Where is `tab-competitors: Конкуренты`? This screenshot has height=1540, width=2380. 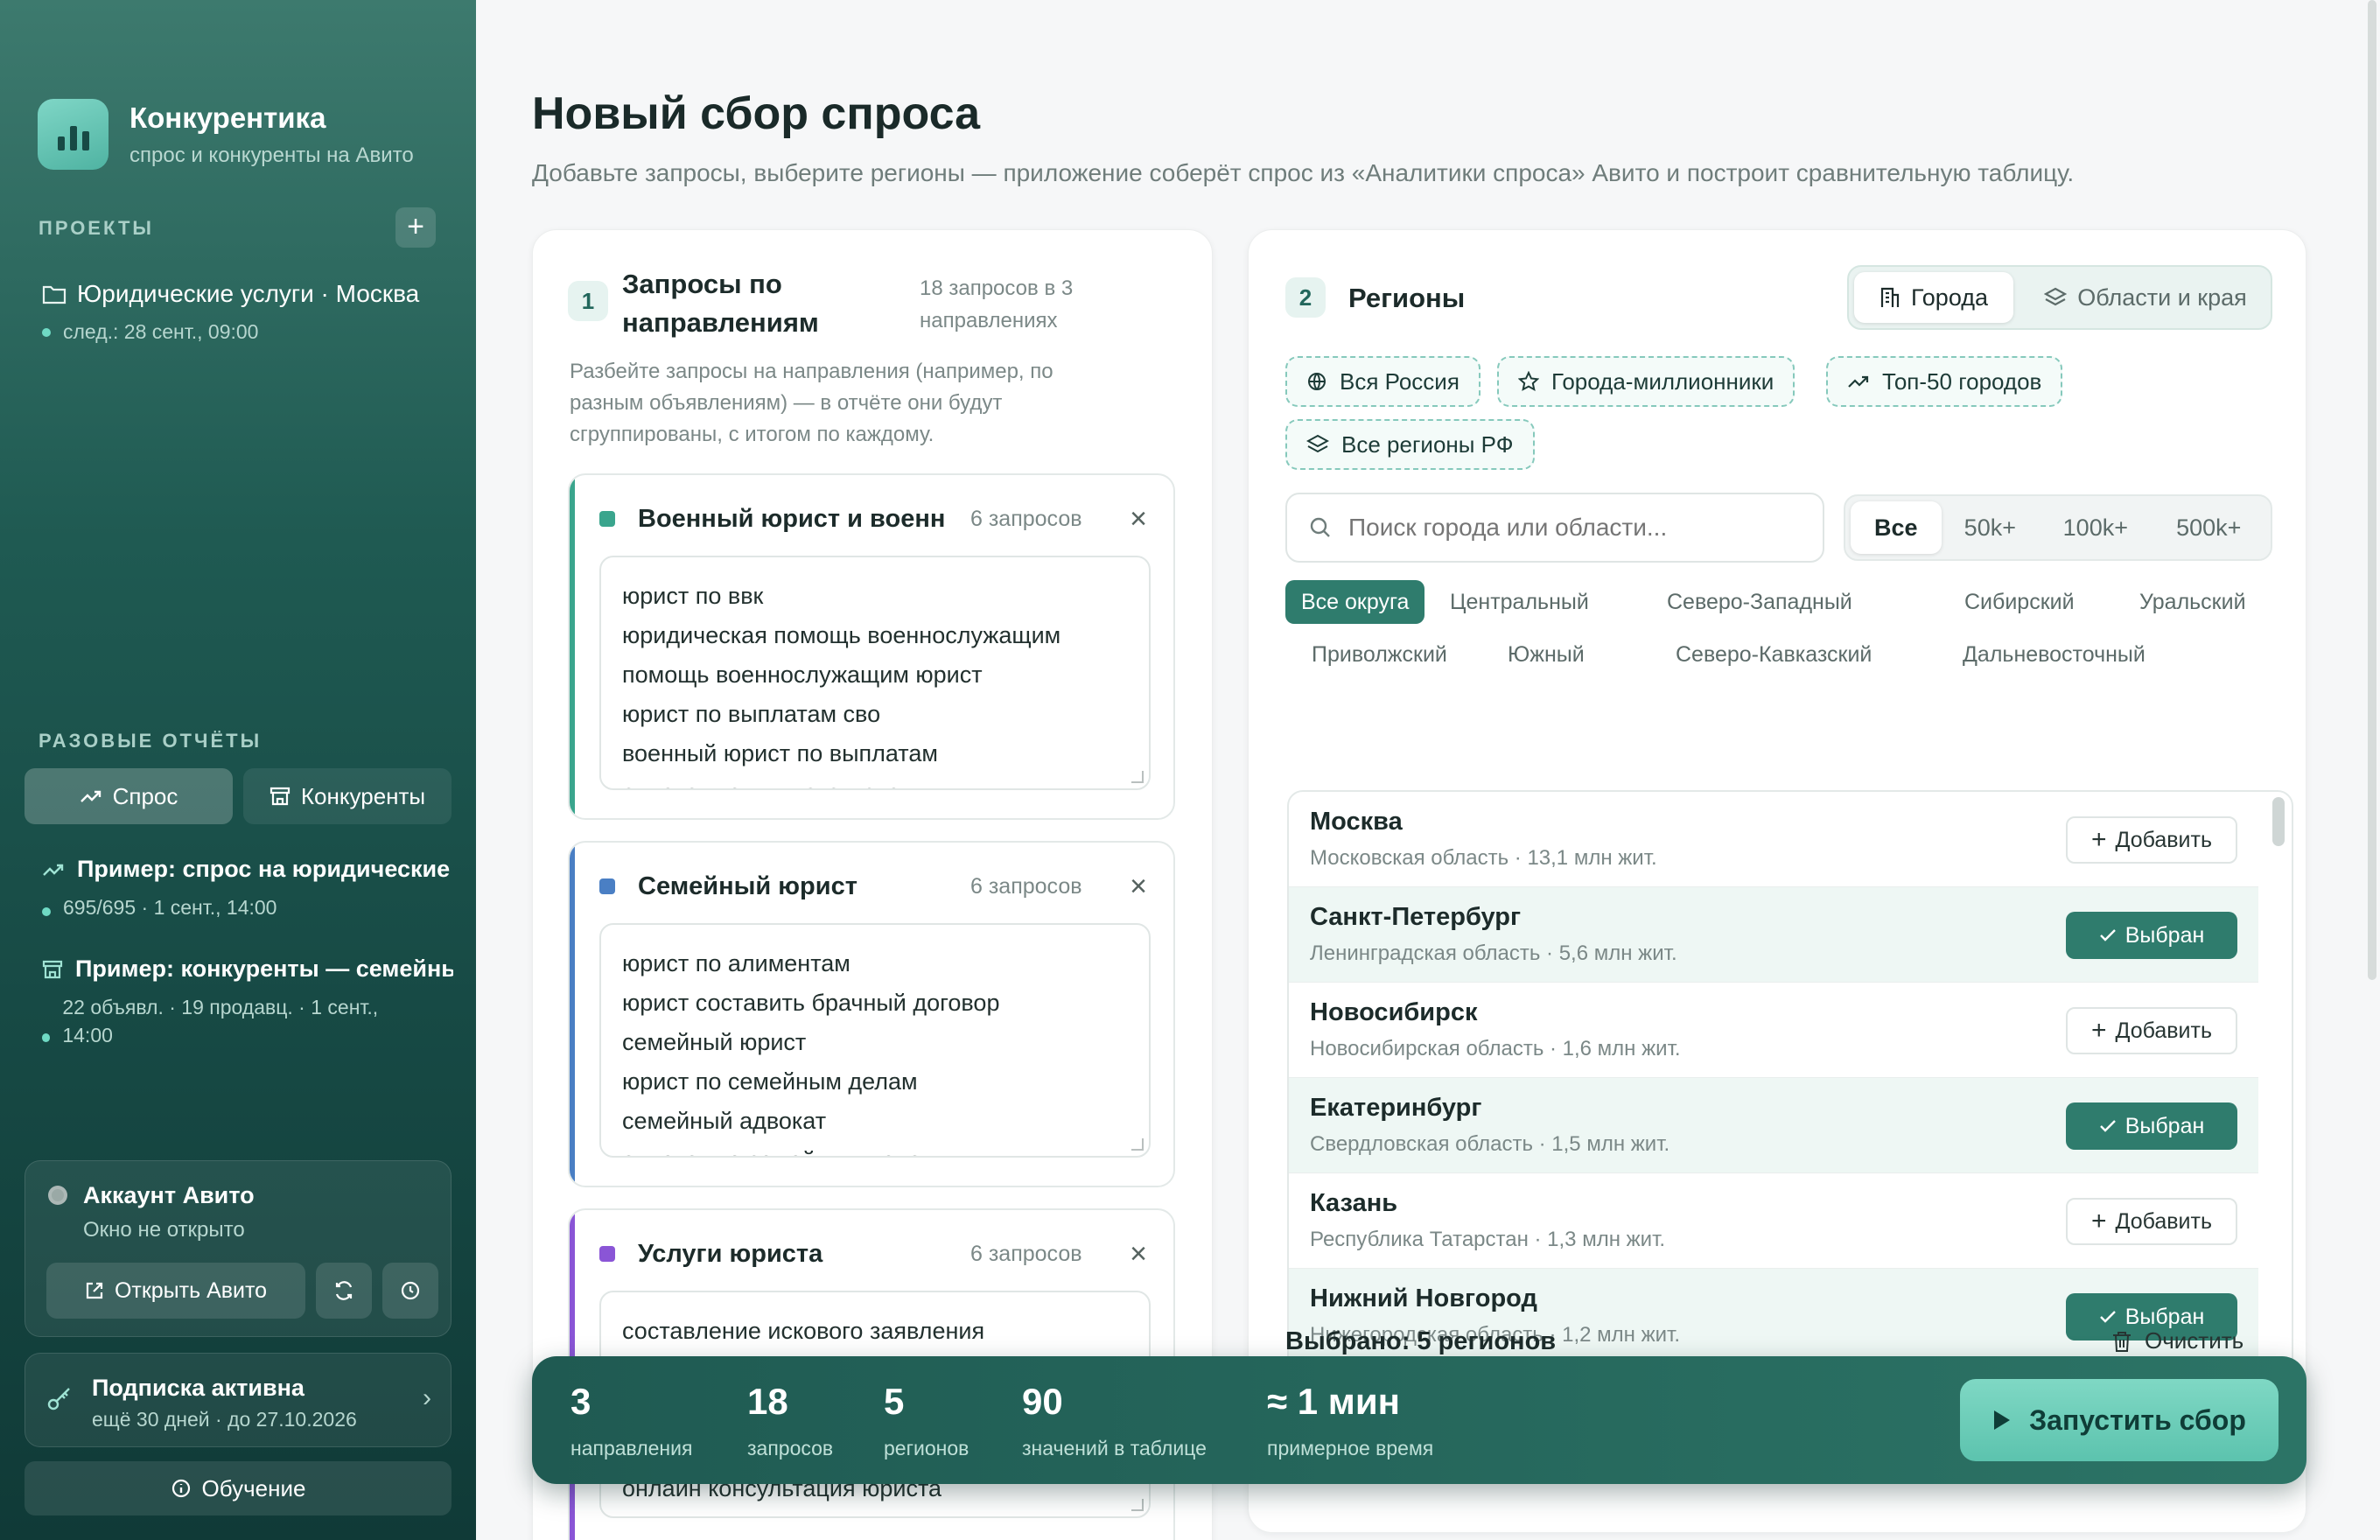 tab-competitors: Конкуренты is located at coordinates (347, 796).